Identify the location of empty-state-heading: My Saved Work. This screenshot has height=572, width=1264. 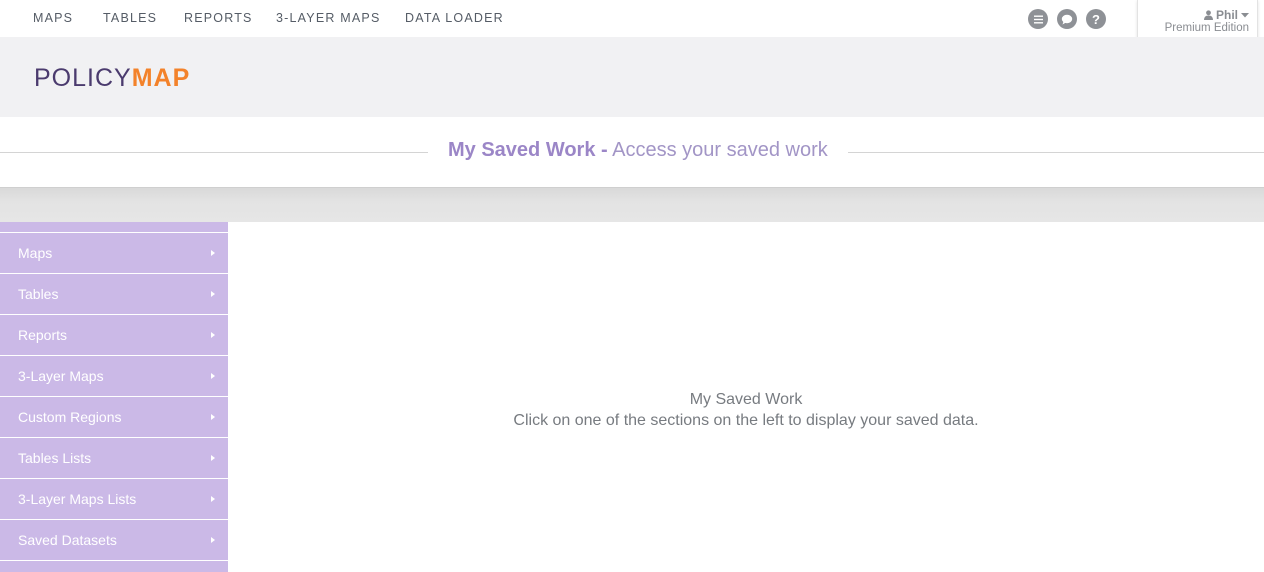
(746, 399).